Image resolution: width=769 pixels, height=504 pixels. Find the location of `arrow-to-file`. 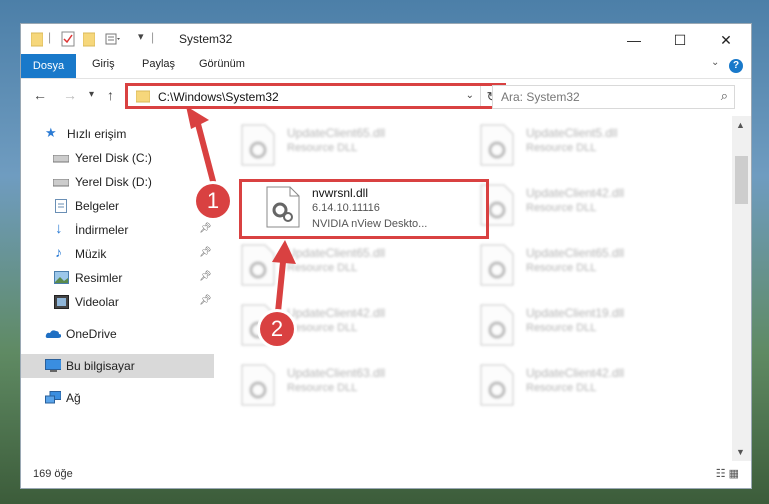

arrow-to-file is located at coordinates (284, 276).